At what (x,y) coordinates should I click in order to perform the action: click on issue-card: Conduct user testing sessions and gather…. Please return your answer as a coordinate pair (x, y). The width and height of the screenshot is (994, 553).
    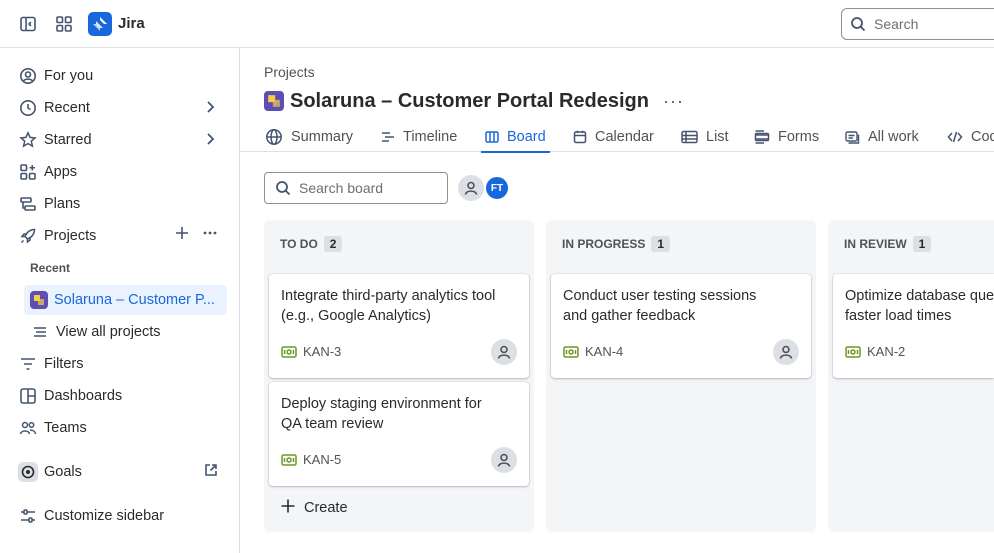
    Looking at the image, I should click on (681, 326).